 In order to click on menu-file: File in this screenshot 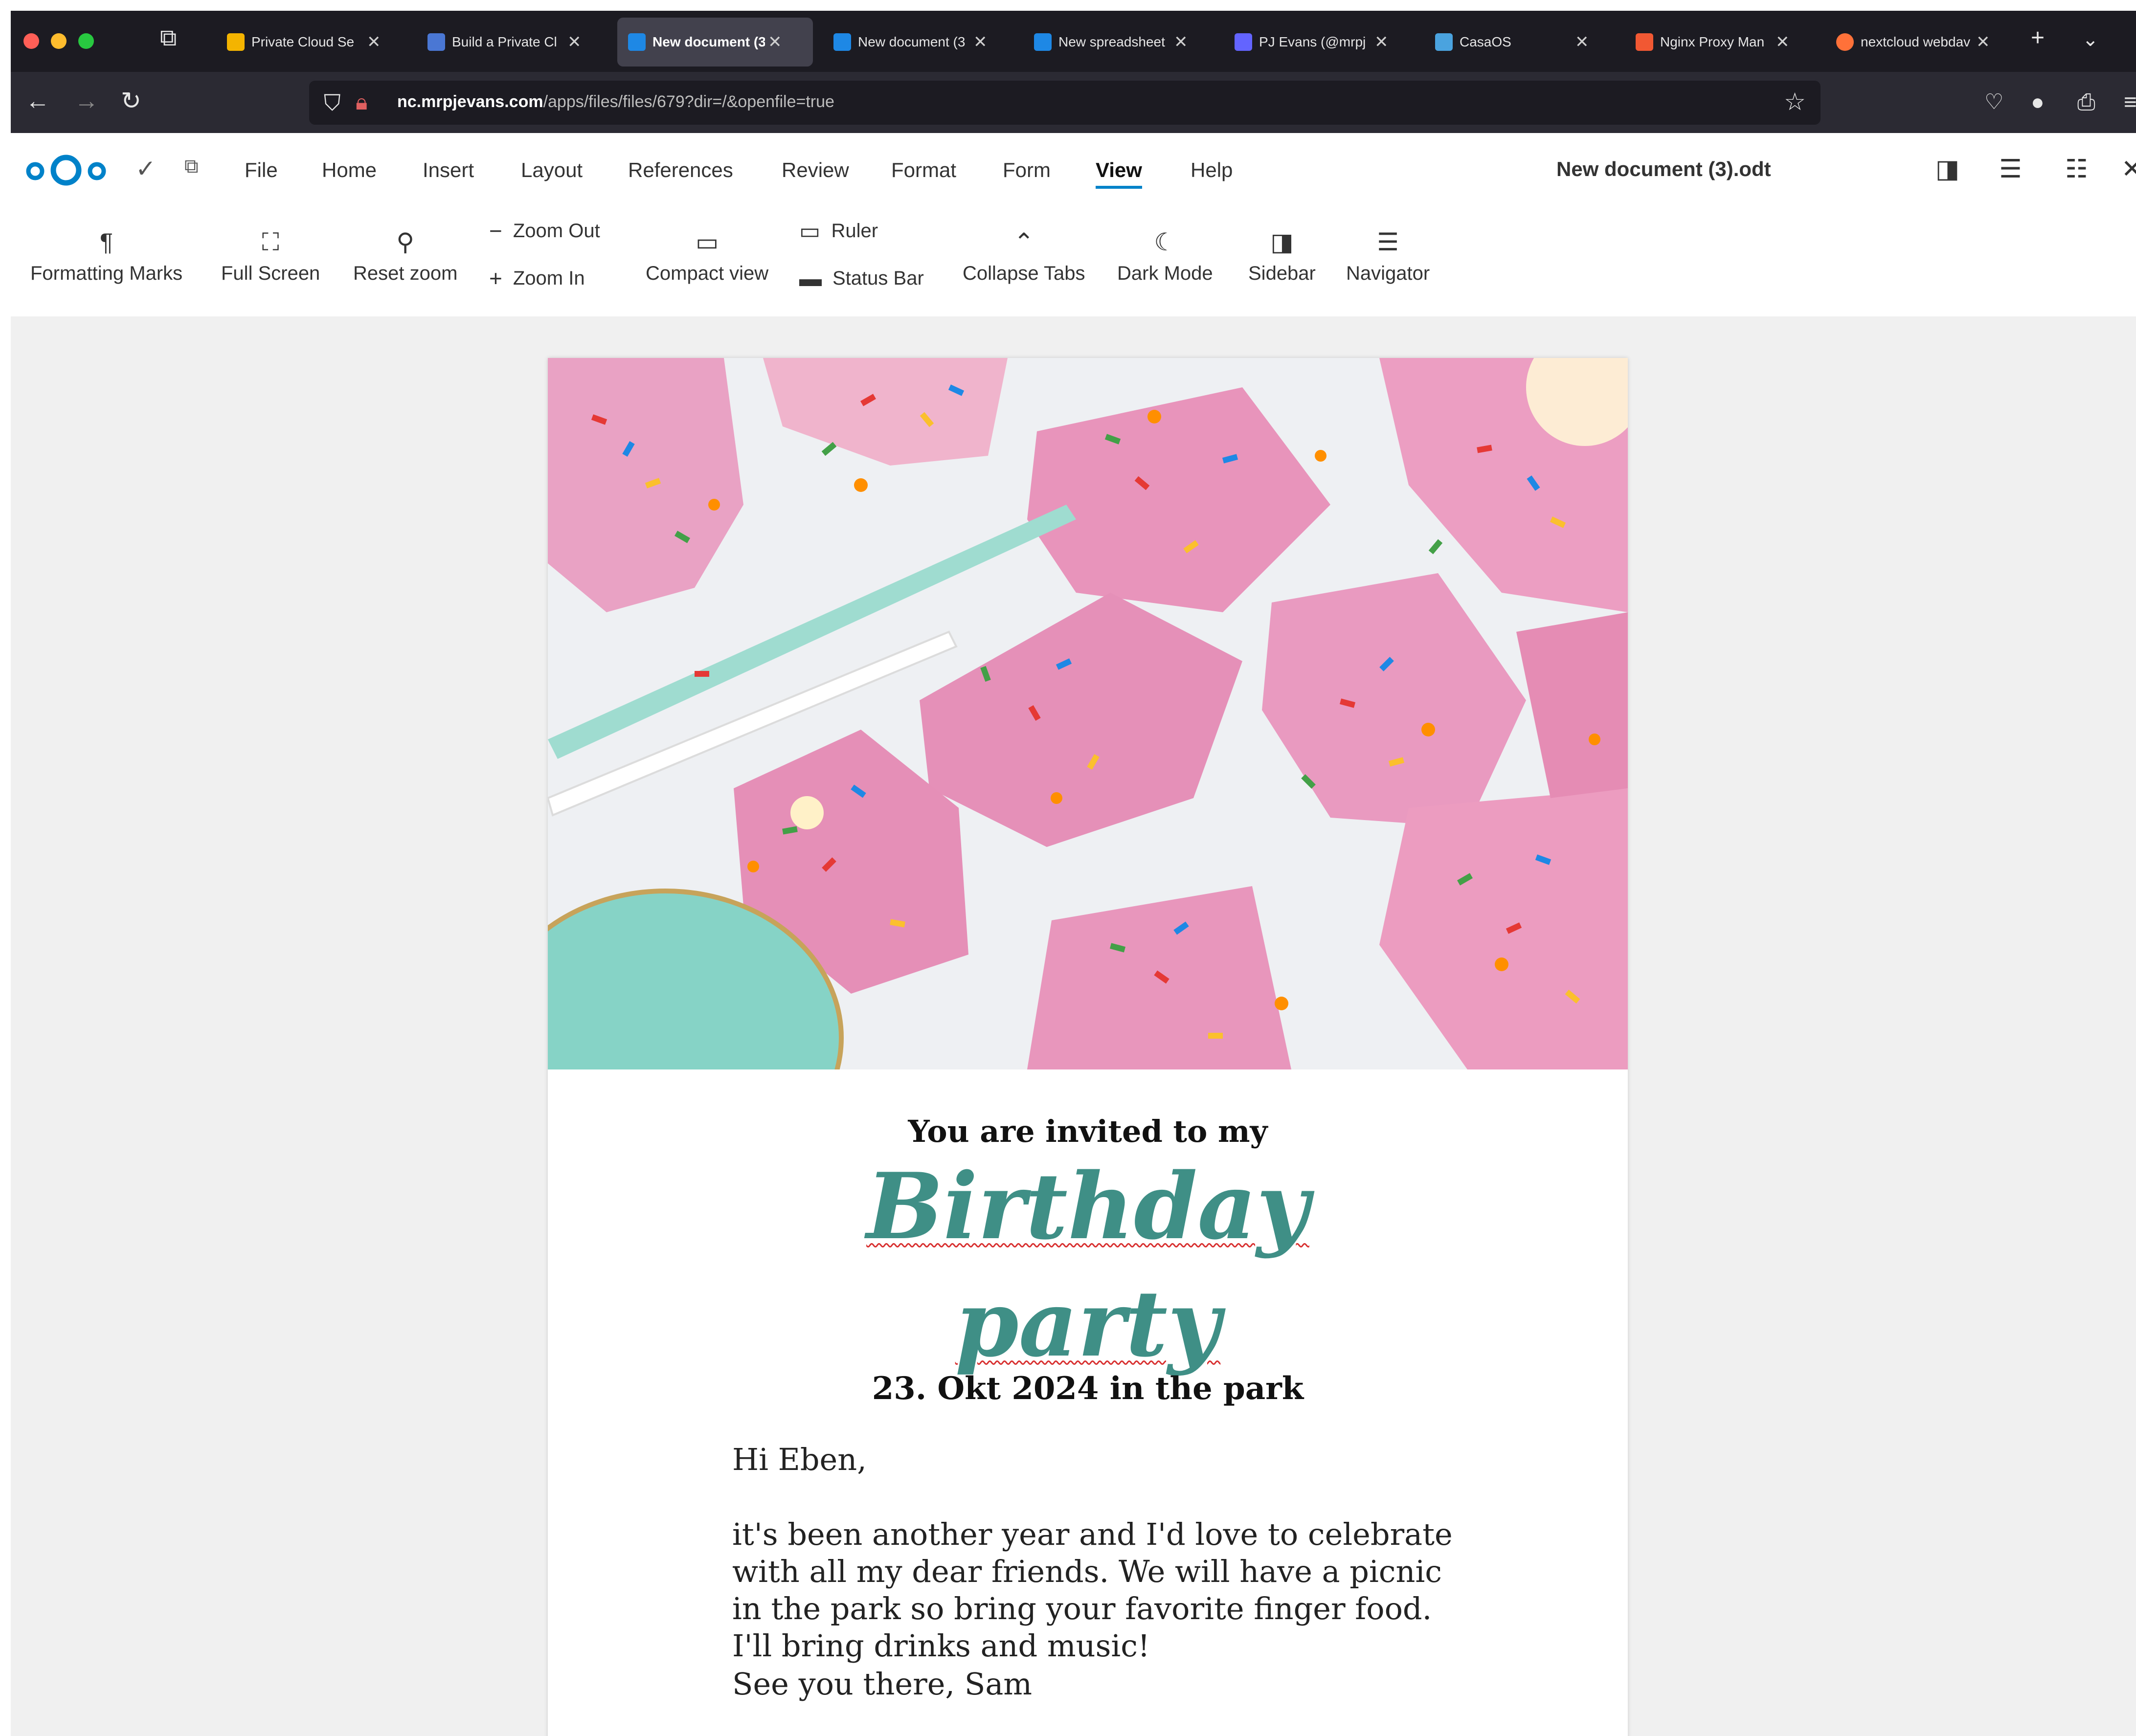, I will do `click(261, 170)`.